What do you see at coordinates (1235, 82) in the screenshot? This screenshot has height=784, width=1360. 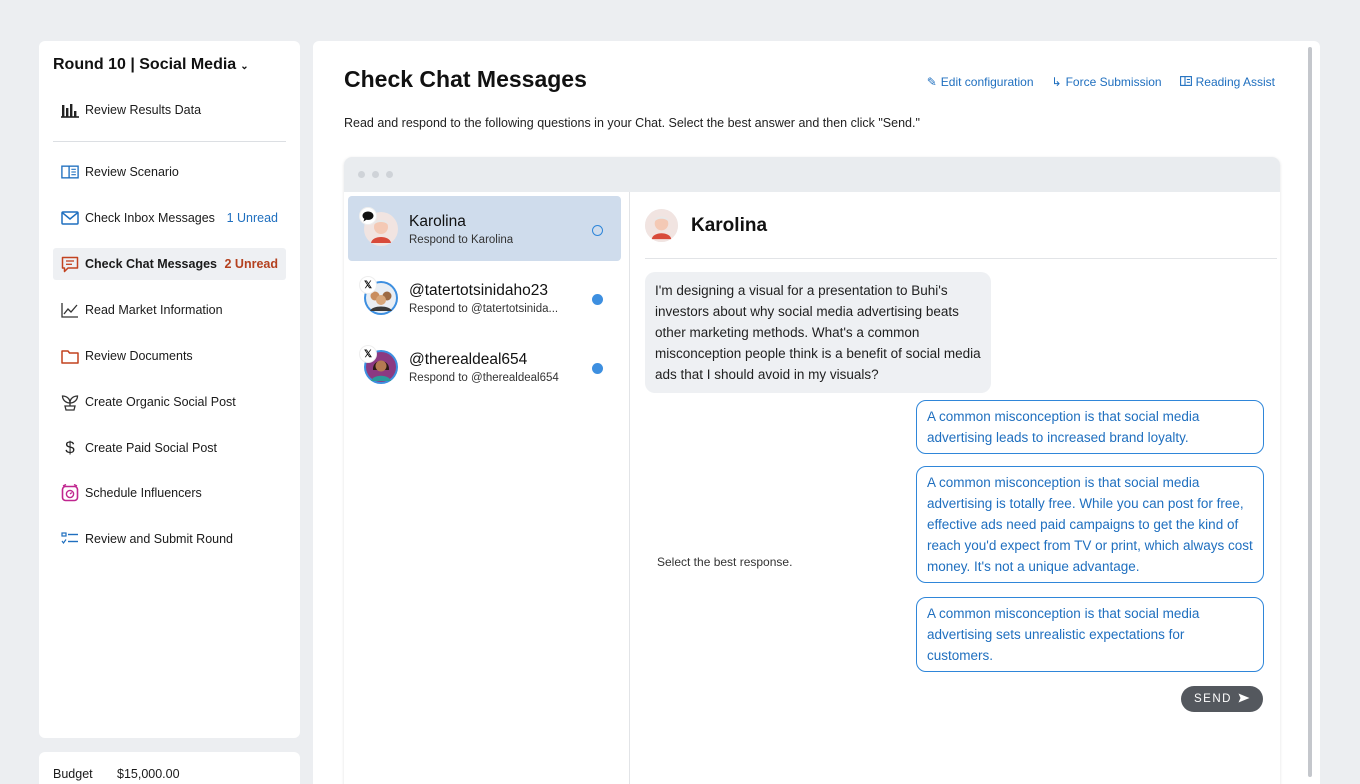 I see `reading-assist-label: Reading Assist` at bounding box center [1235, 82].